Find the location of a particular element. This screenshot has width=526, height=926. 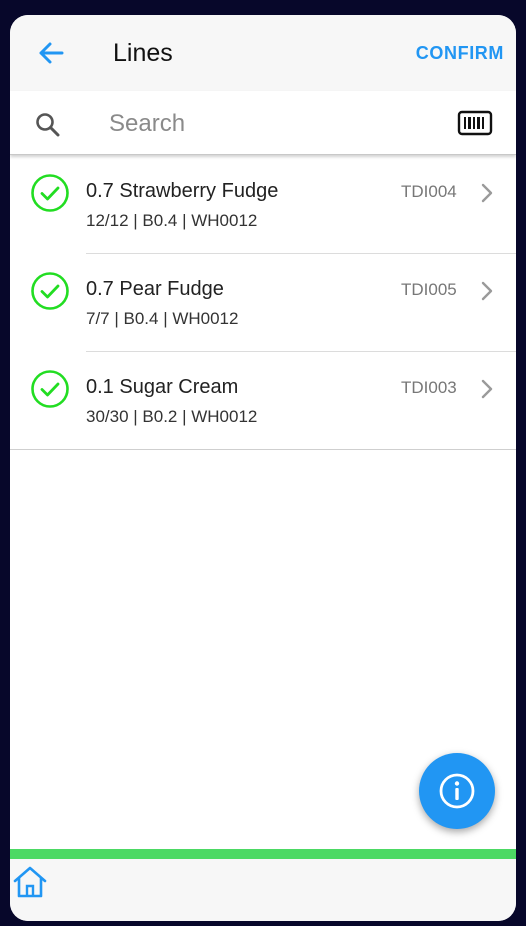

back-button is located at coordinates (51, 53).